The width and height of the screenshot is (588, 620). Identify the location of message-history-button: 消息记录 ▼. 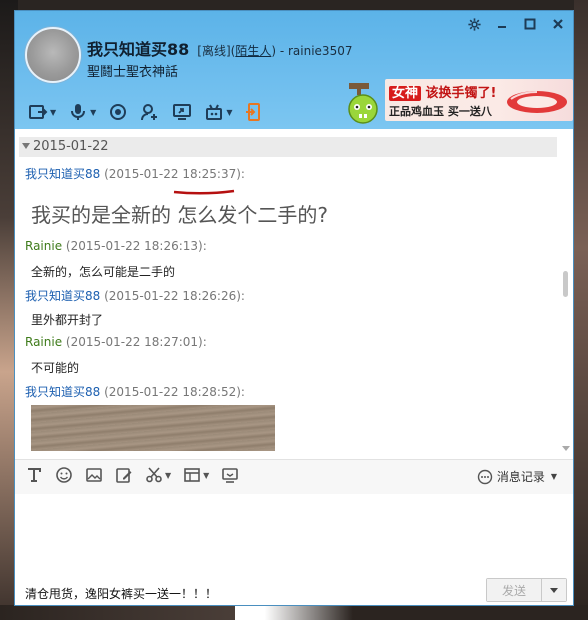
(517, 476).